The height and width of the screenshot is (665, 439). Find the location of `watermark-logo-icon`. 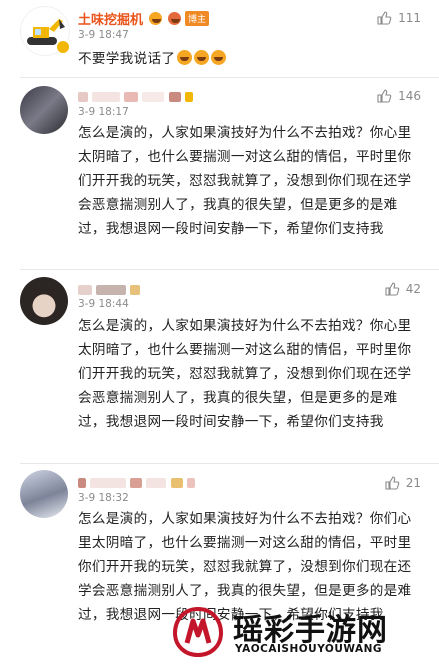

watermark-logo-icon is located at coordinates (198, 632).